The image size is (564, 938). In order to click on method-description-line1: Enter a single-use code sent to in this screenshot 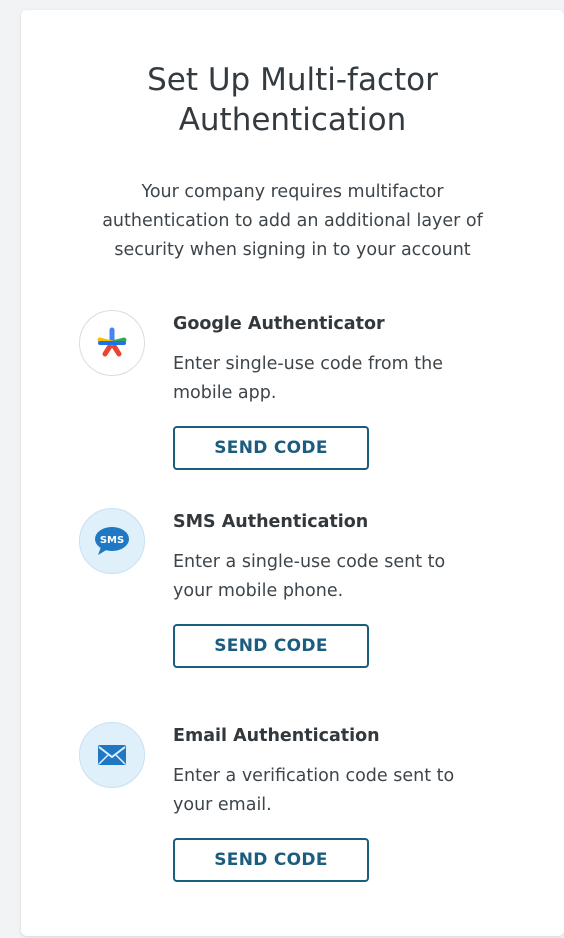, I will do `click(309, 562)`.